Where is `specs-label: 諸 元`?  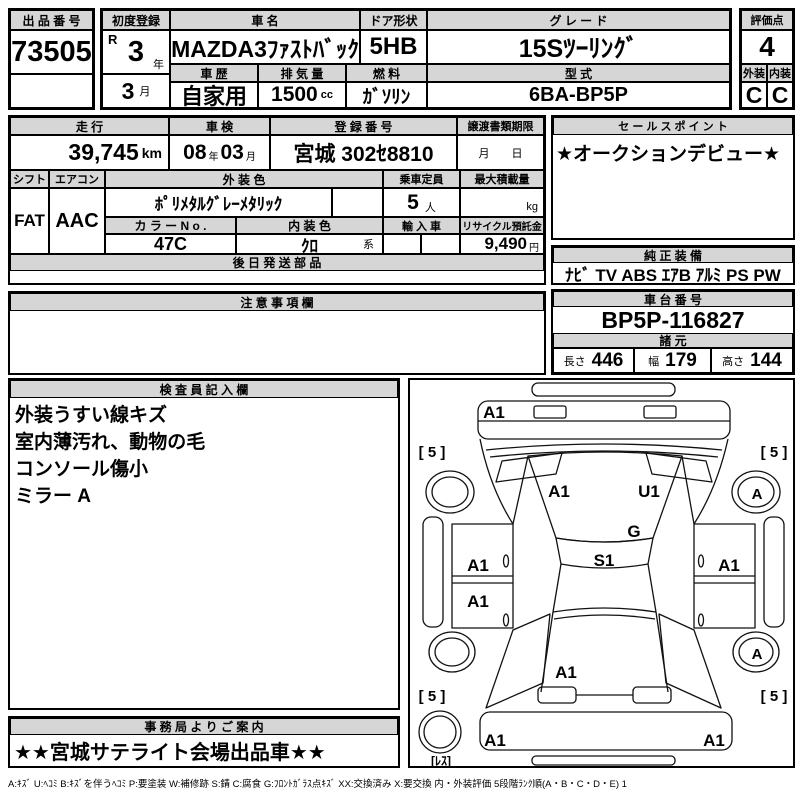 specs-label: 諸 元 is located at coordinates (673, 340).